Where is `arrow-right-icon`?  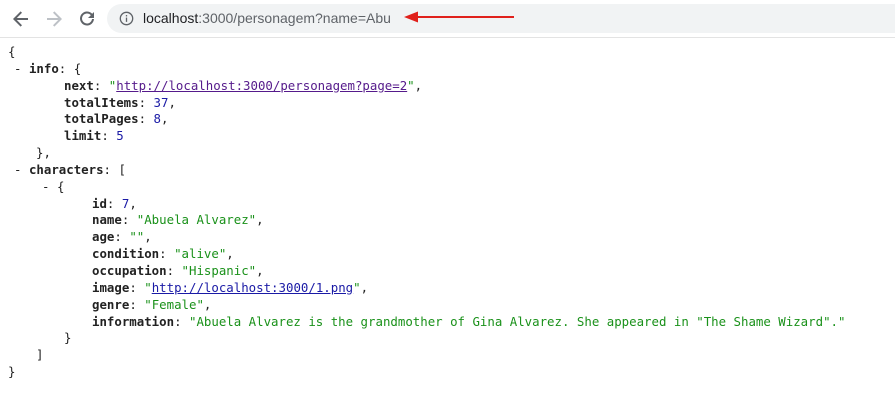
arrow-right-icon is located at coordinates (54, 19).